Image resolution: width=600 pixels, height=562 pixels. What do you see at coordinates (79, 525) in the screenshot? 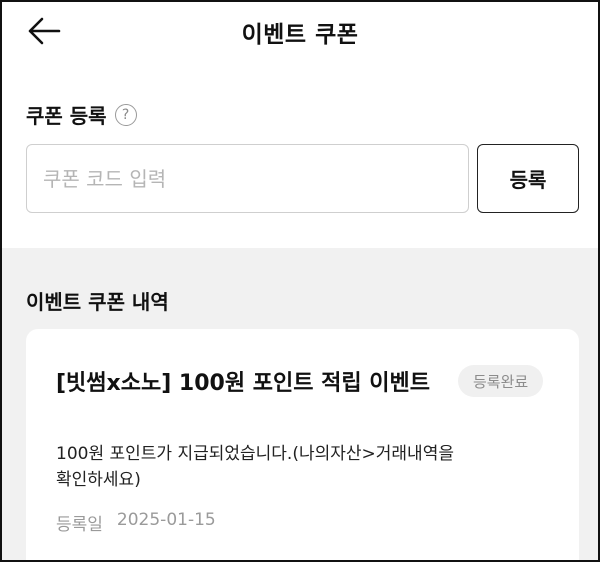
I see `registration-date-label: 등록일` at bounding box center [79, 525].